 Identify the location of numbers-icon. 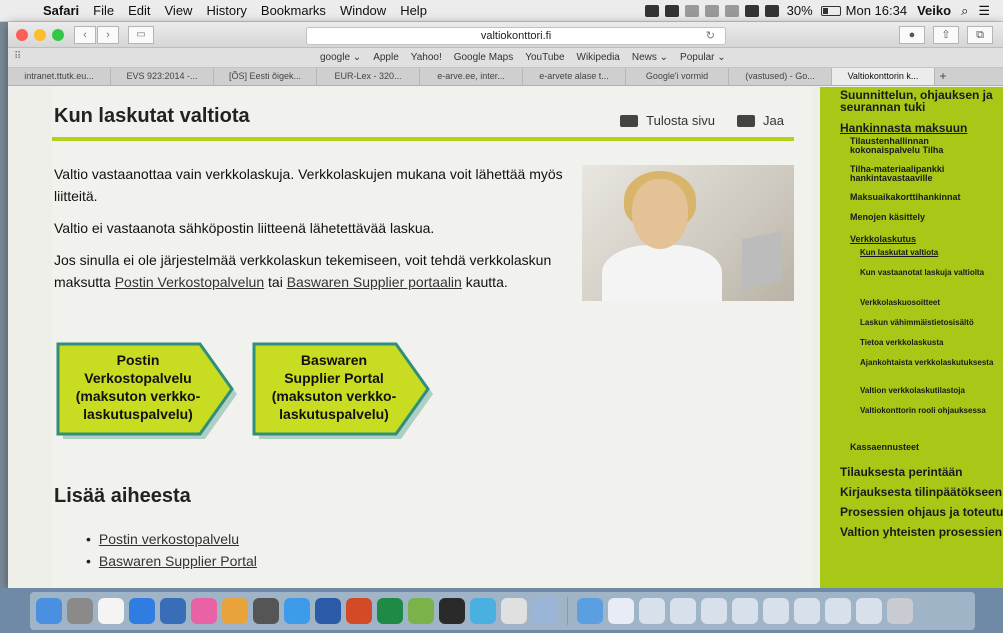
(421, 611).